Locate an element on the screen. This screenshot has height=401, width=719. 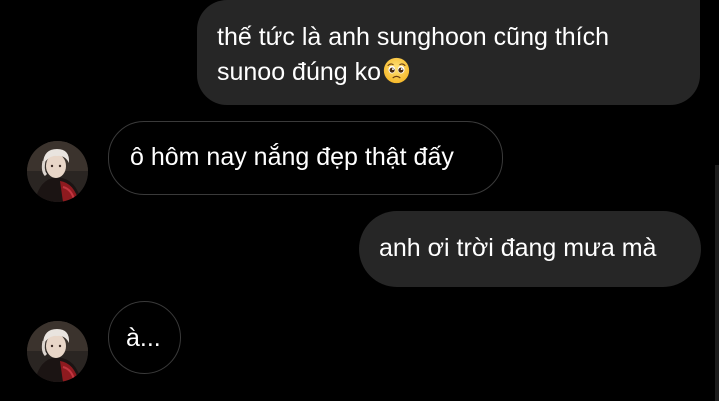
message-text: ô hôm nay nắng đẹp thật đấy is located at coordinates (292, 157).